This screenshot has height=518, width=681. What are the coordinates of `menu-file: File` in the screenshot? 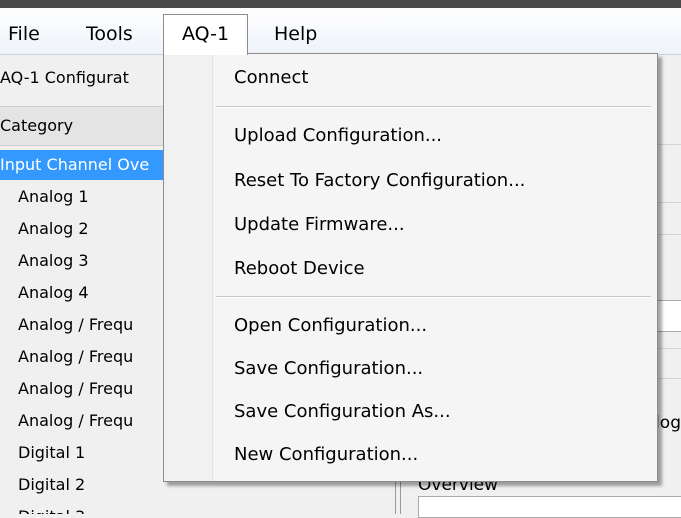 It's located at (24, 34).